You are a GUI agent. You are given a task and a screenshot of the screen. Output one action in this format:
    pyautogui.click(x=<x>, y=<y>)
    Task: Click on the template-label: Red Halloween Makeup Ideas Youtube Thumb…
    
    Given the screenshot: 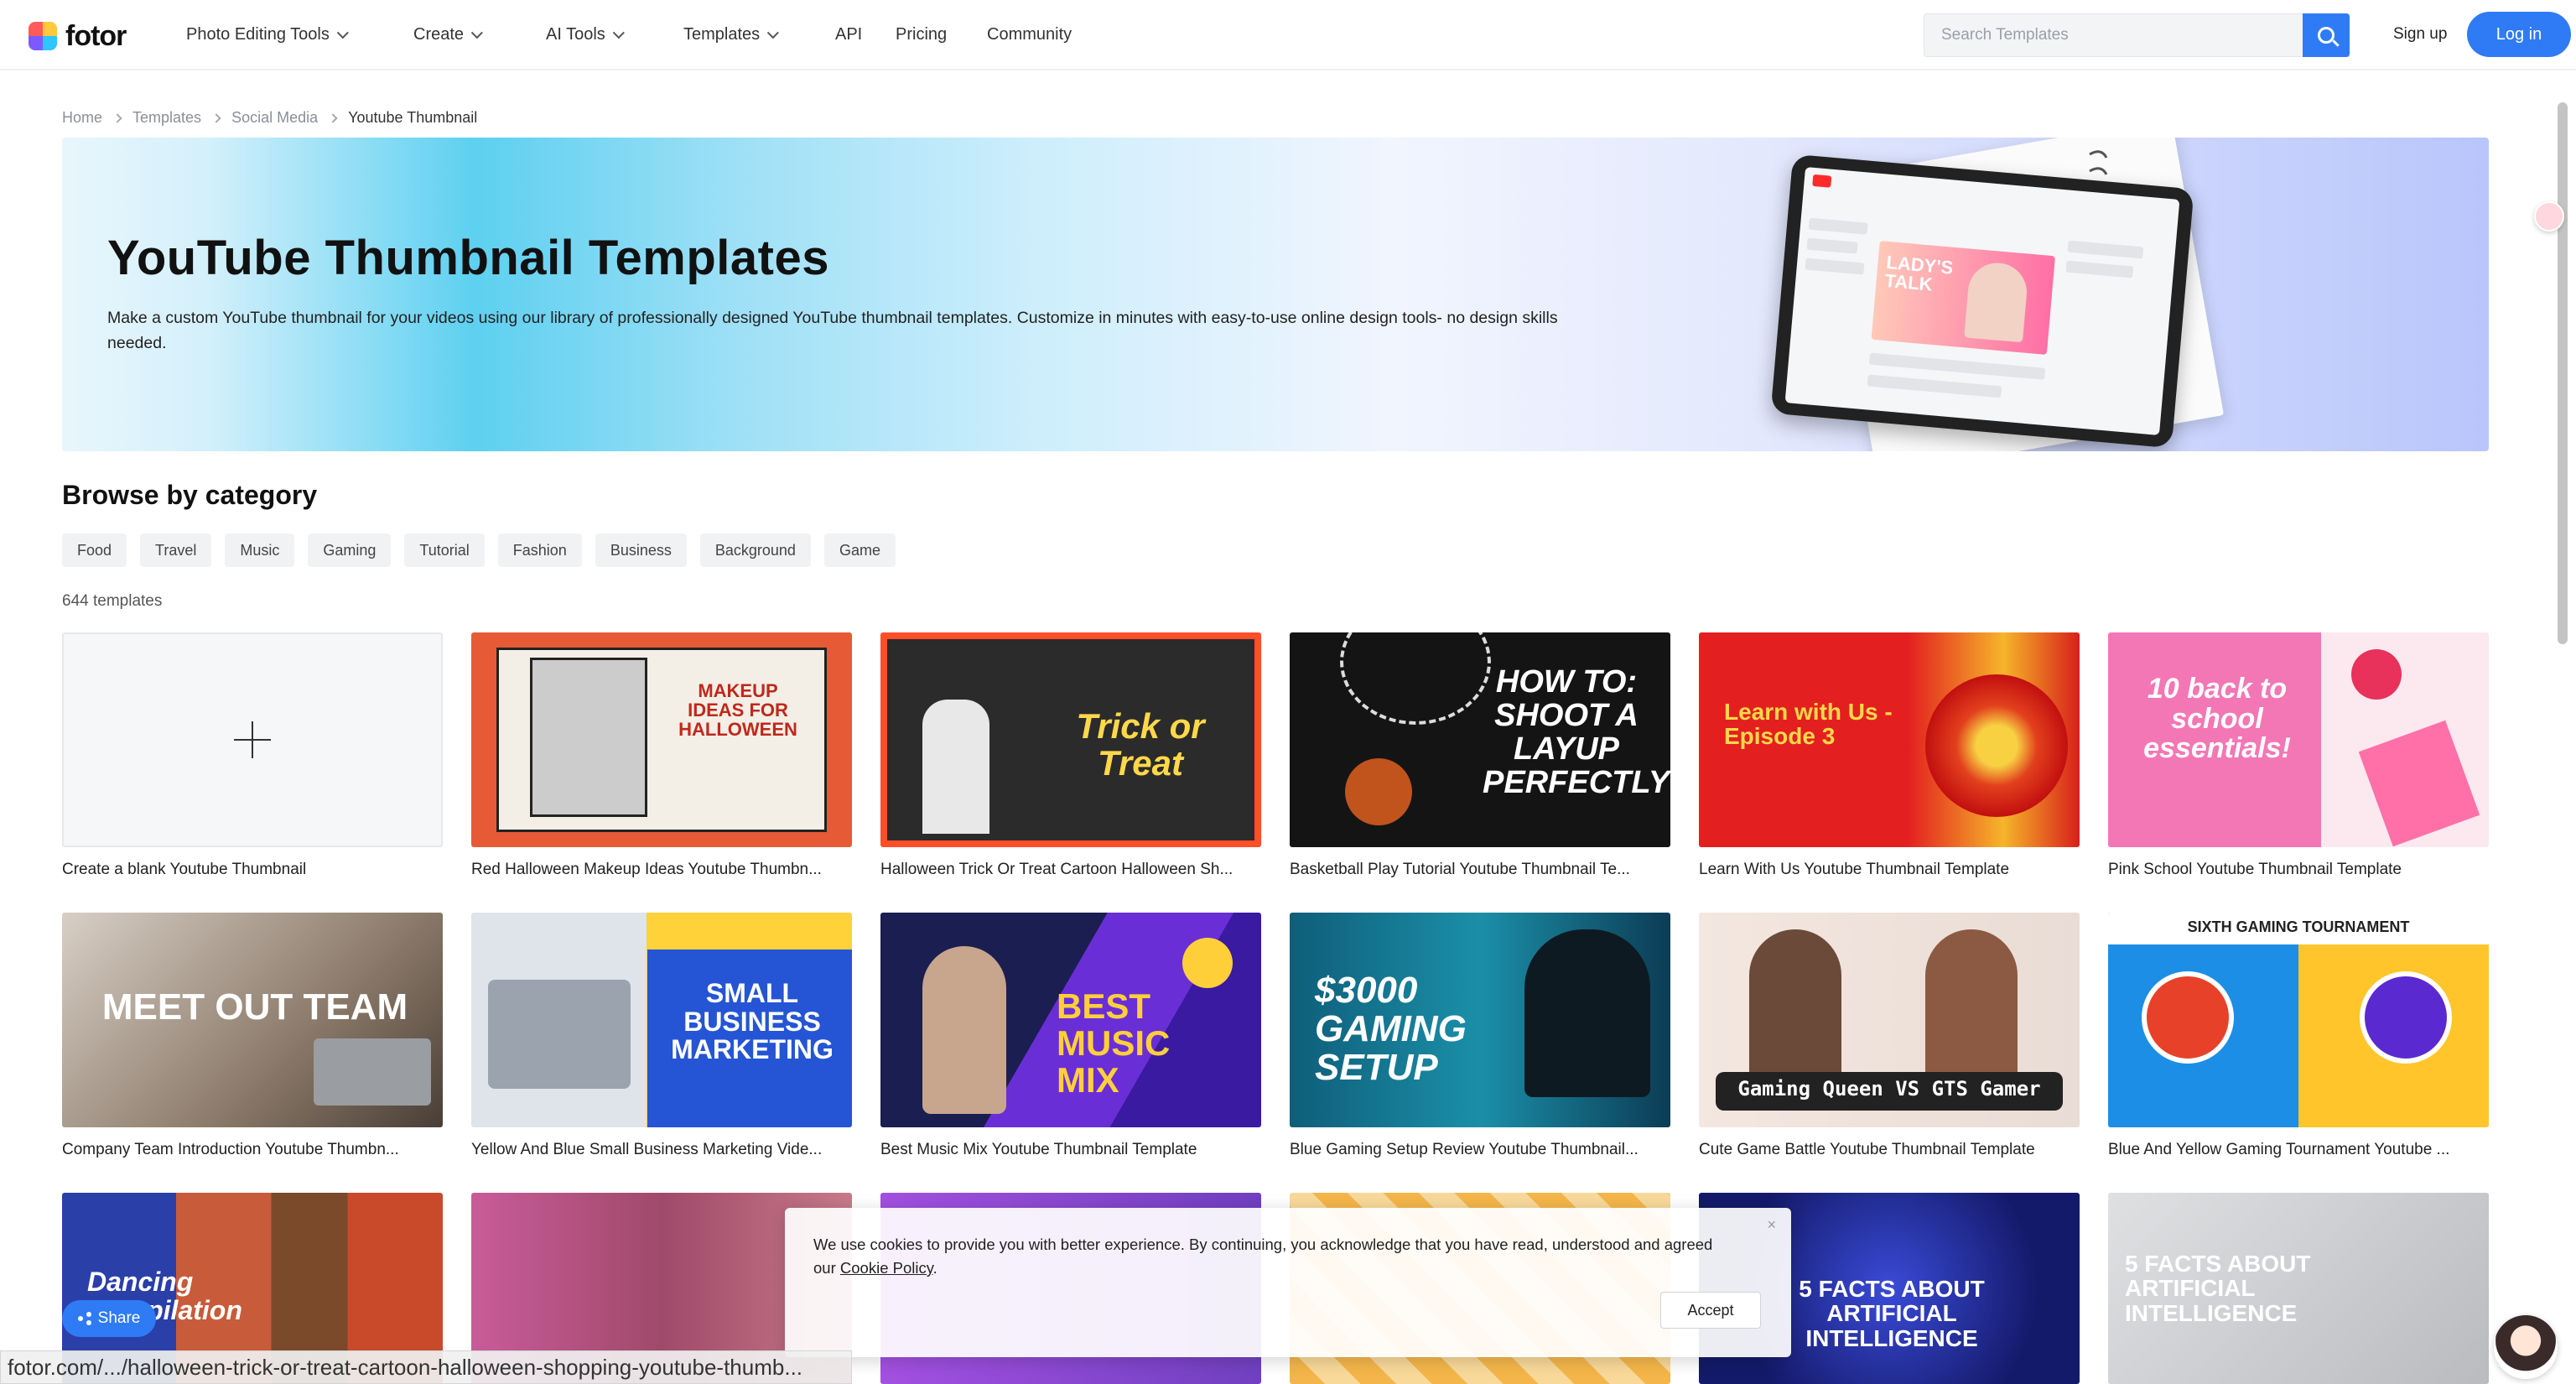 What is the action you would take?
    pyautogui.click(x=646, y=869)
    